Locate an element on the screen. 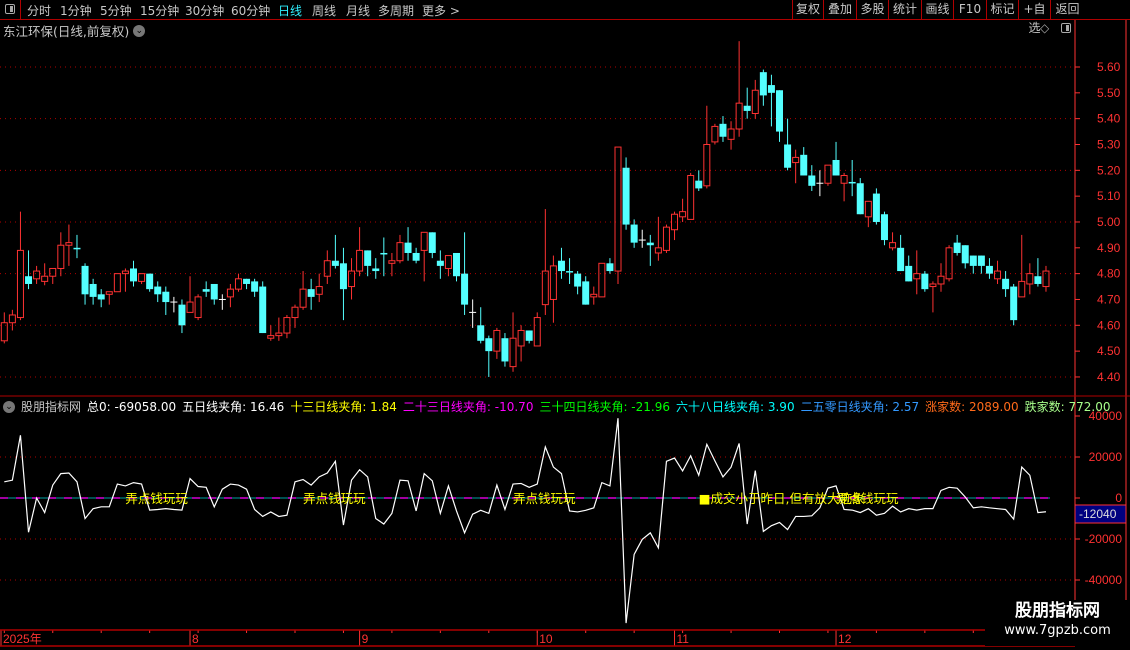 The width and height of the screenshot is (1130, 650). panel-toggle-icon is located at coordinates (1066, 28).